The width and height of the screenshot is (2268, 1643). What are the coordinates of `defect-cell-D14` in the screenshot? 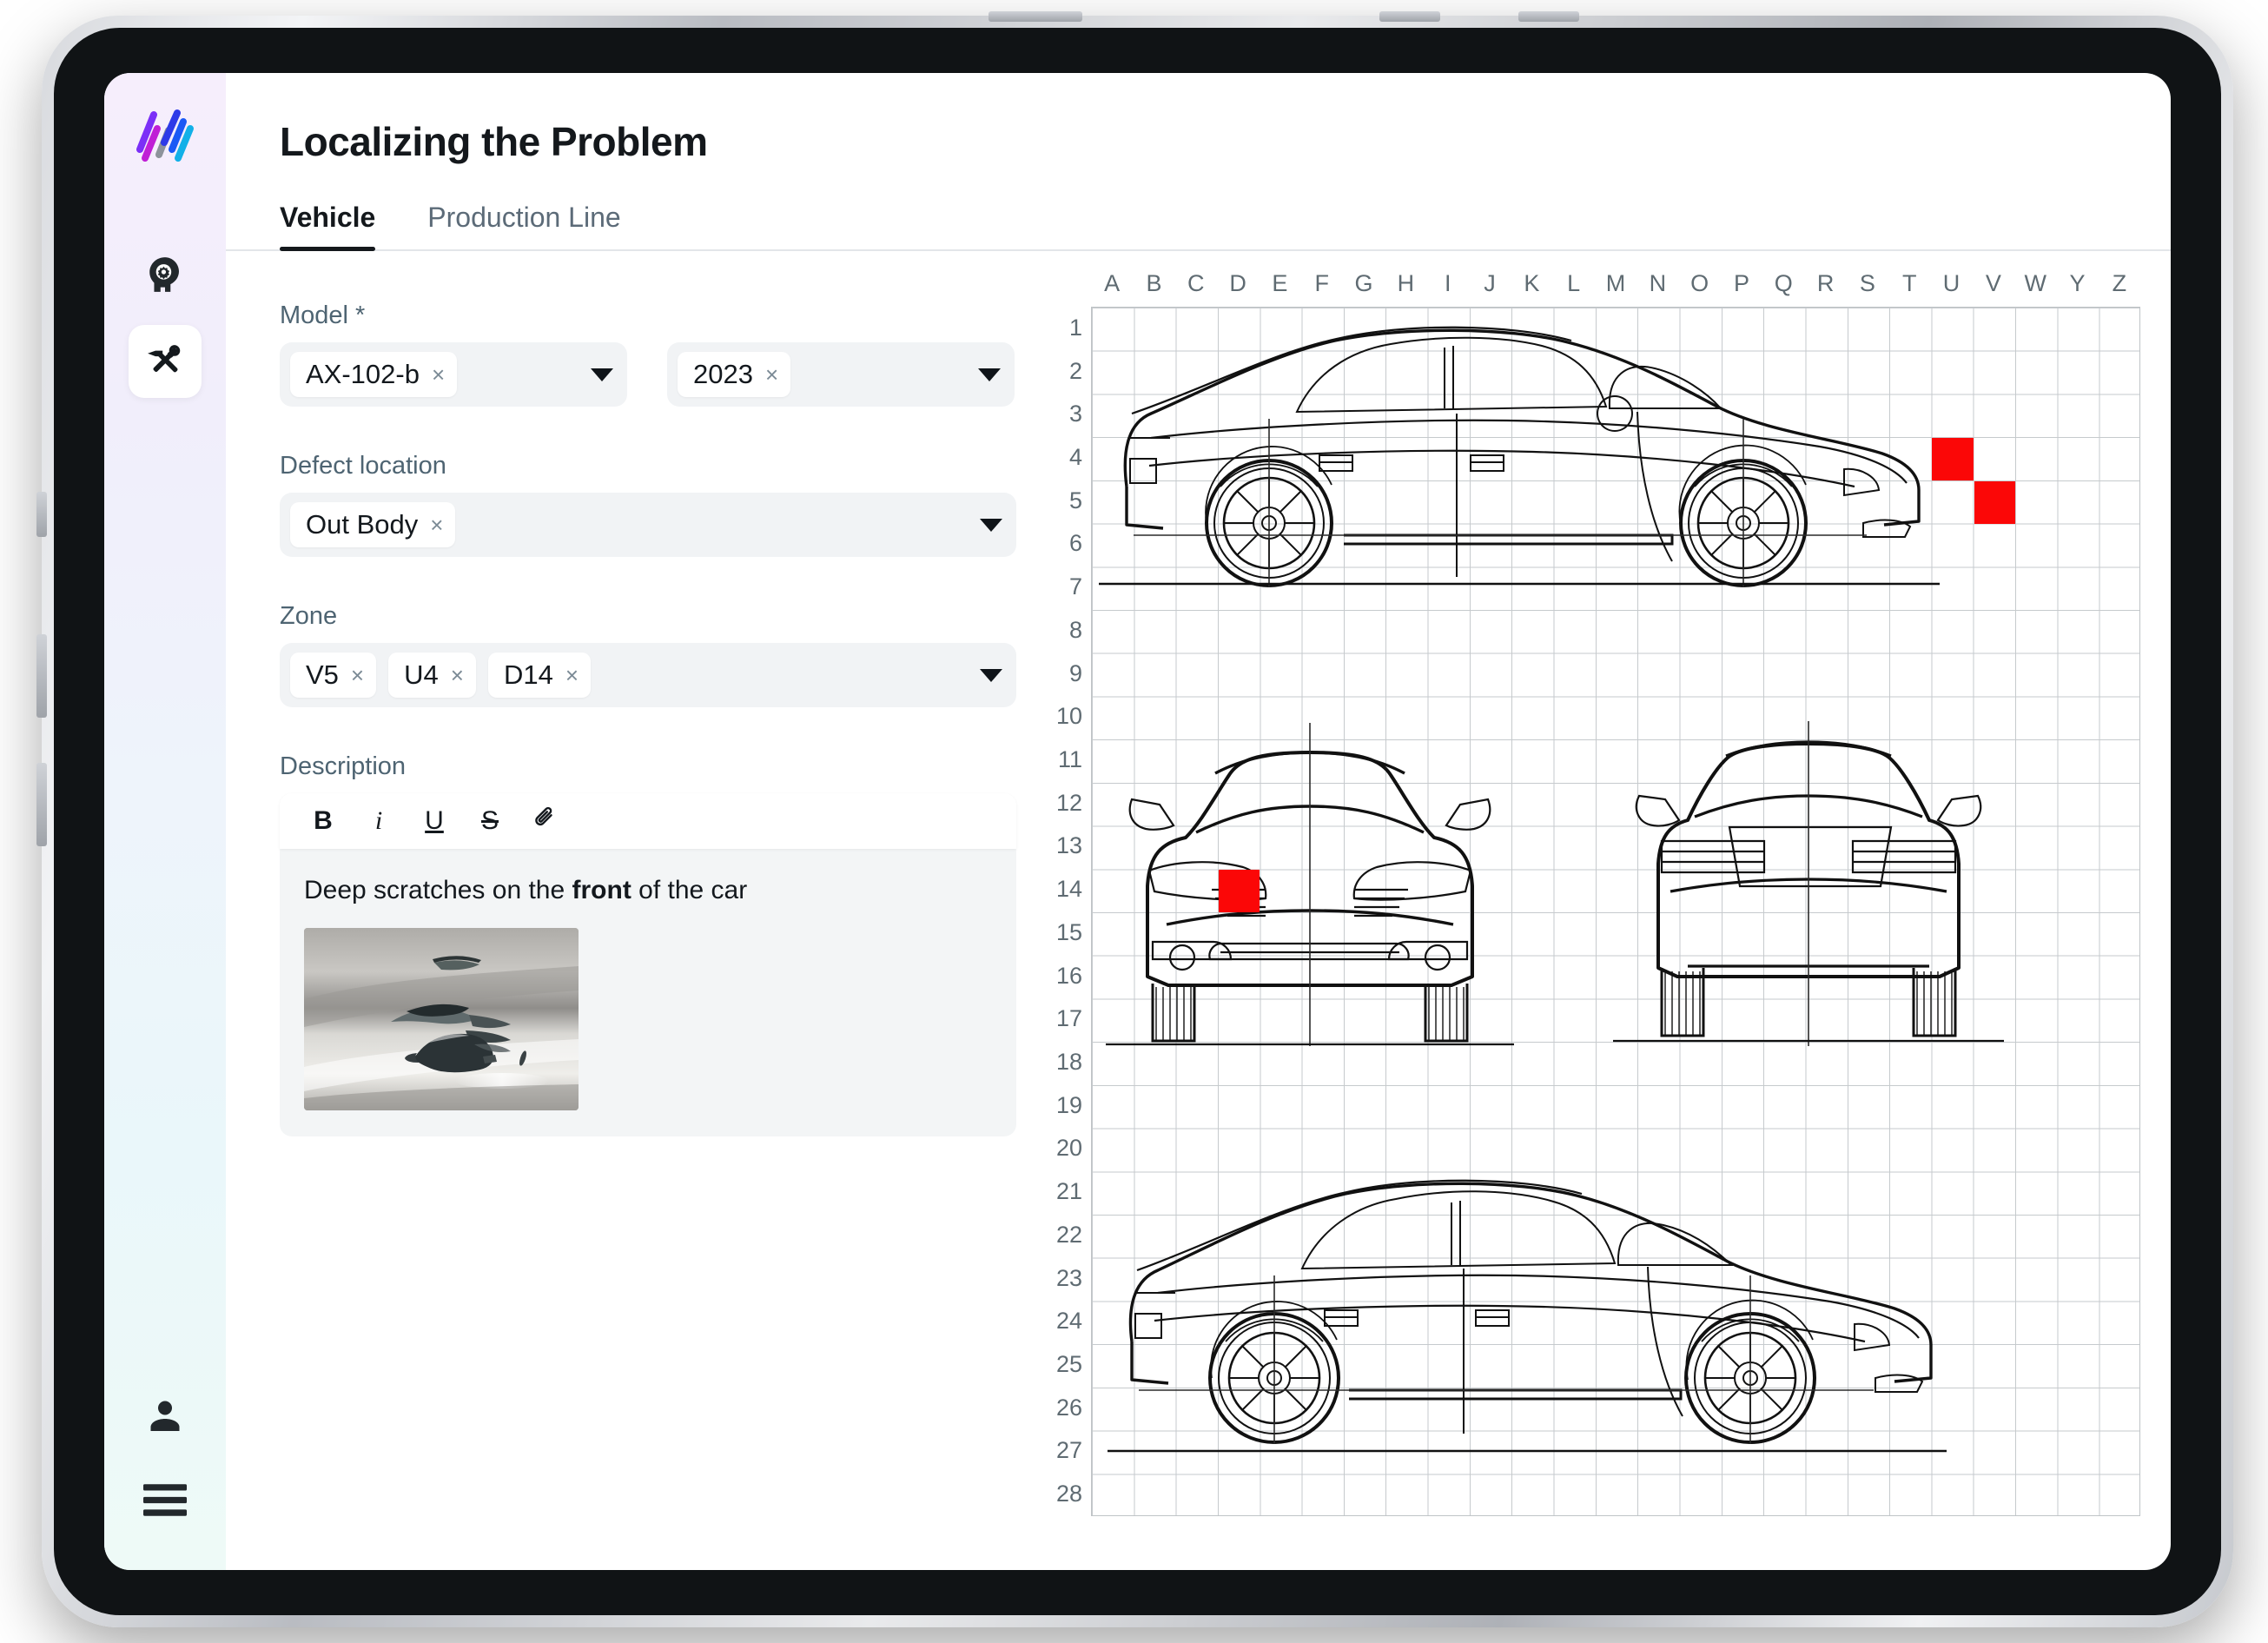 It's located at (1239, 891).